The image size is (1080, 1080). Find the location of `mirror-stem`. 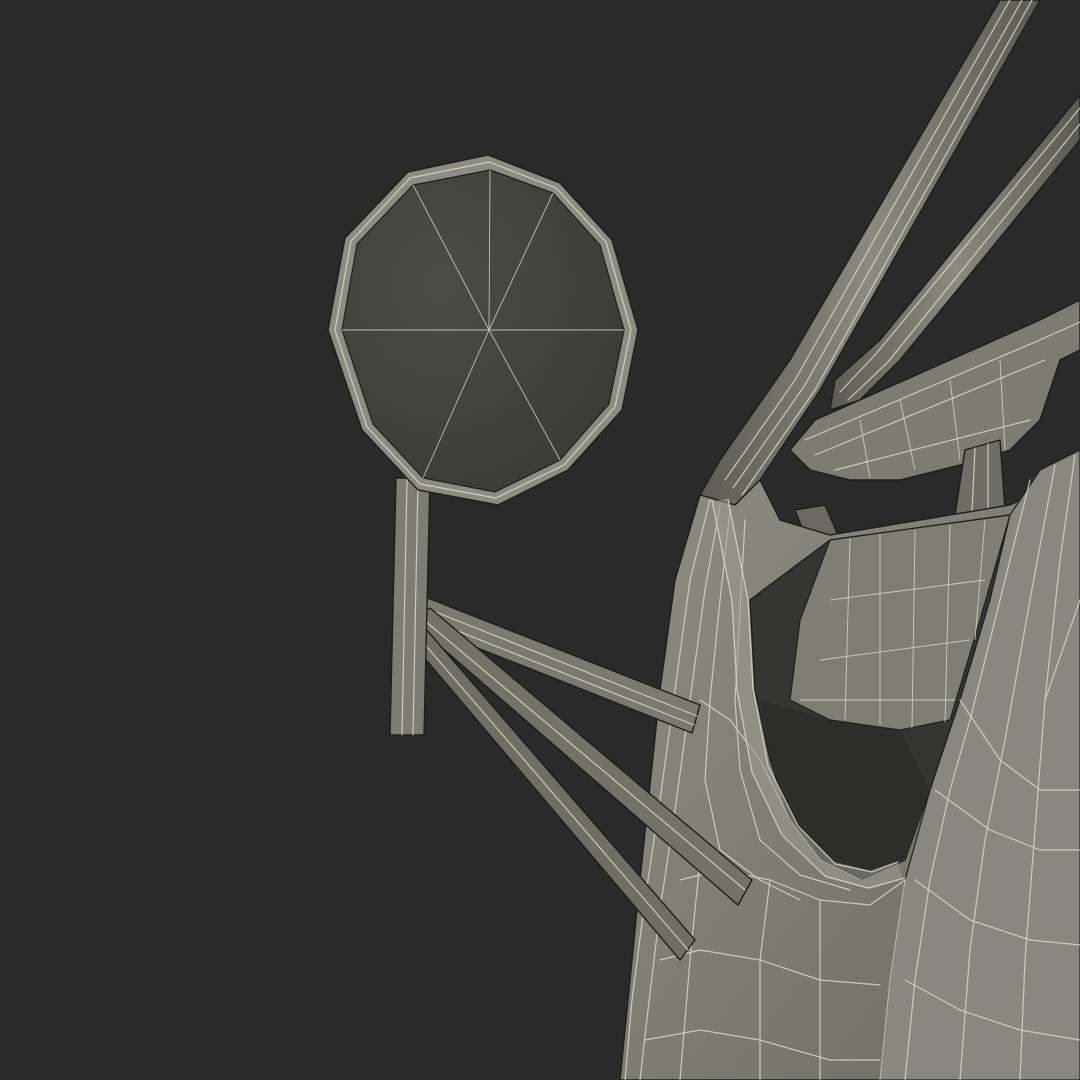

mirror-stem is located at coordinates (410, 606).